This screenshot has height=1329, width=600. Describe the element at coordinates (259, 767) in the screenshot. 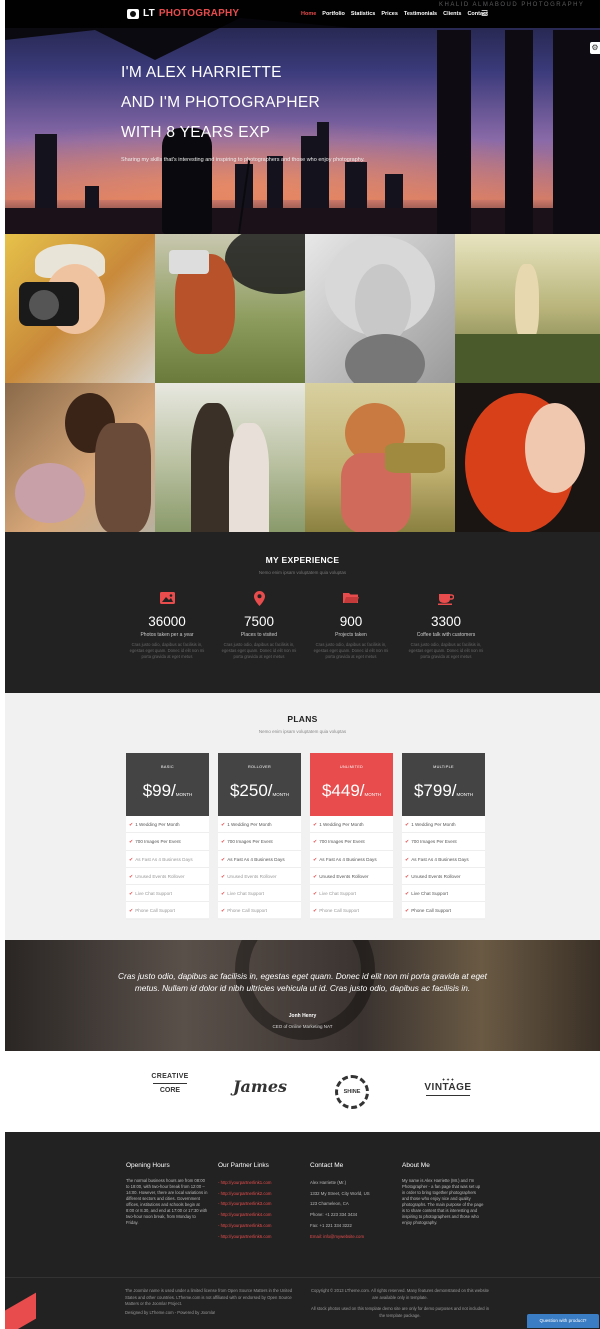

I see `plan-name: ROLLOVER` at that location.